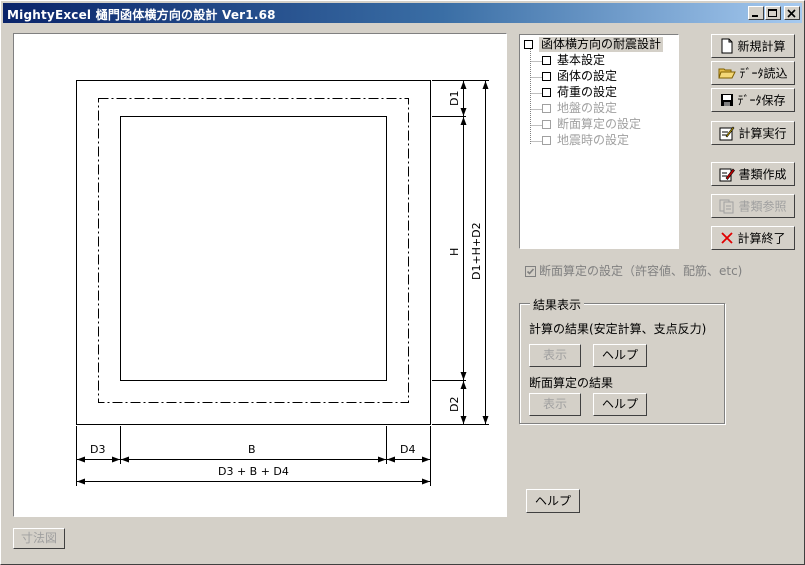 The image size is (805, 565). Describe the element at coordinates (762, 174) in the screenshot. I see `button-label: 書類作成` at that location.